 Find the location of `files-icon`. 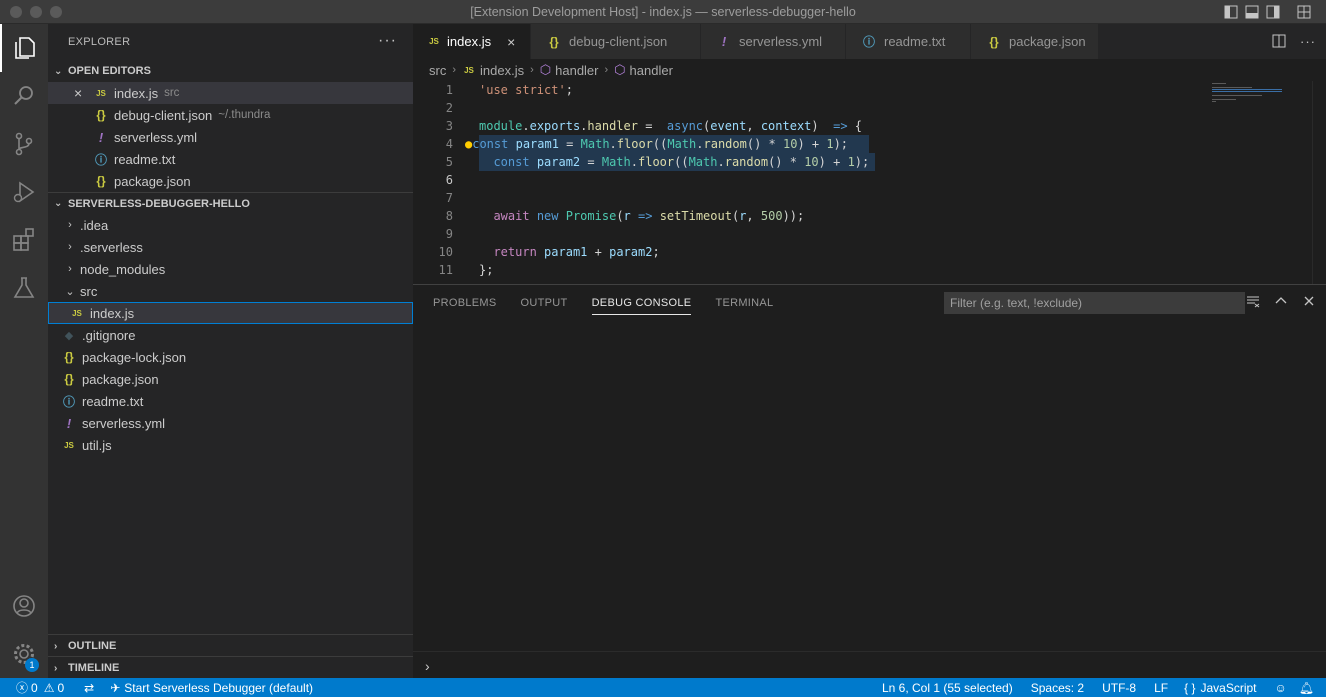

files-icon is located at coordinates (25, 48).